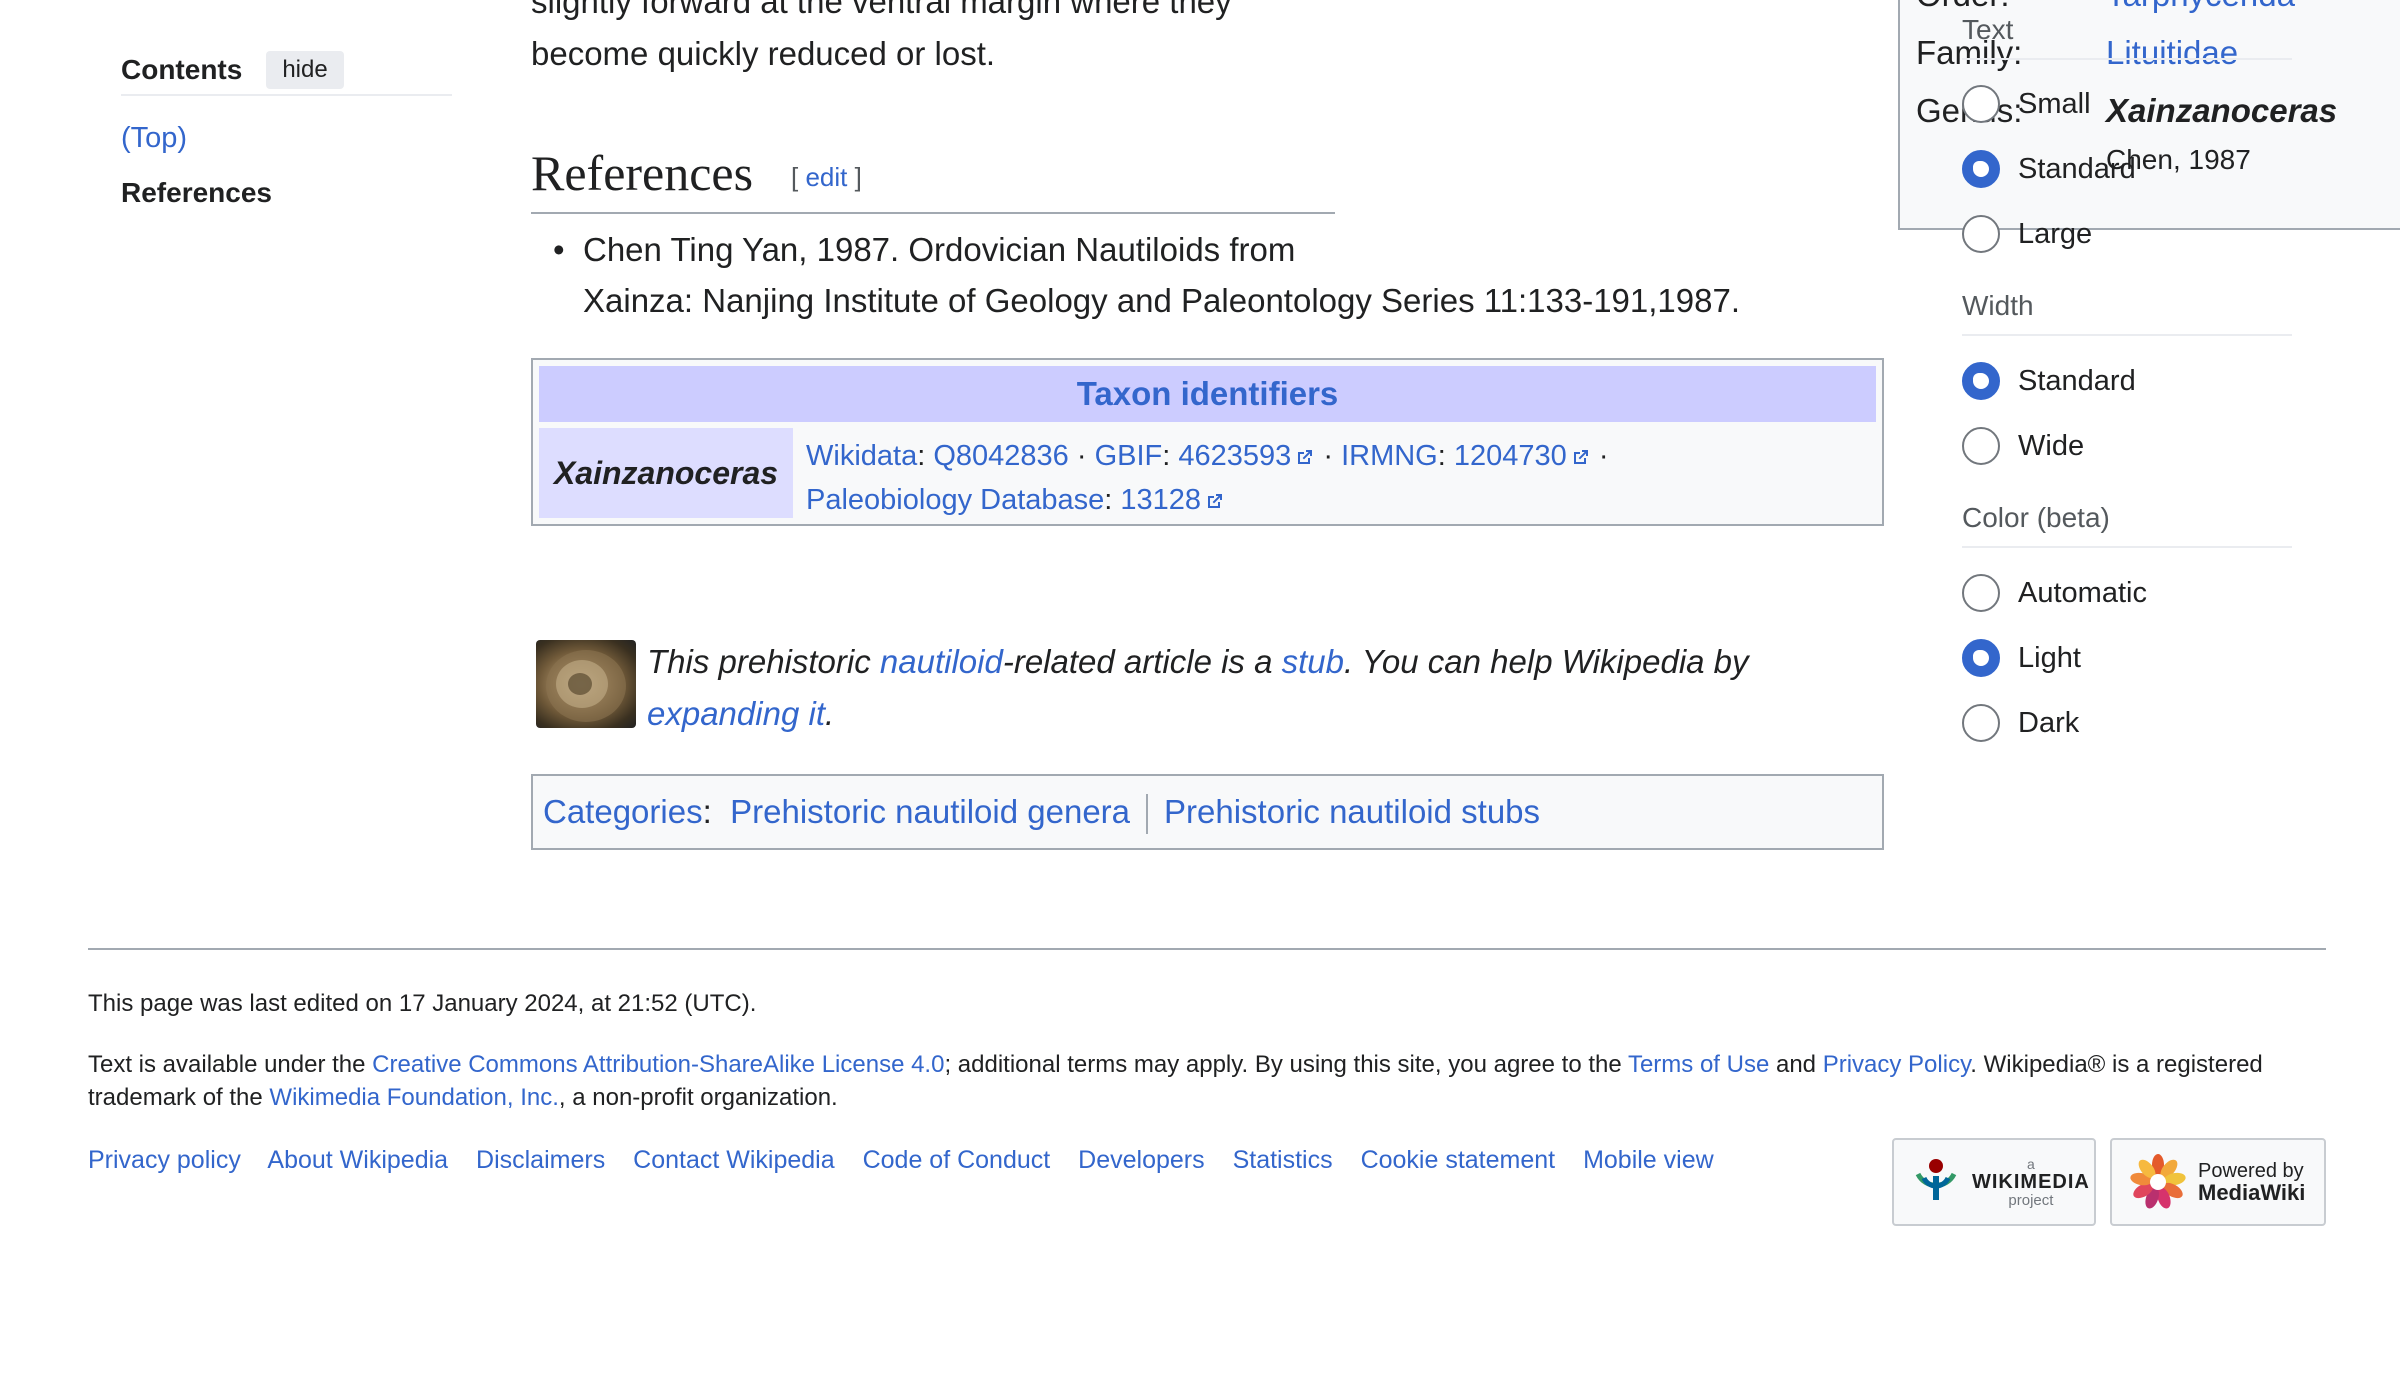 The height and width of the screenshot is (1398, 2400). What do you see at coordinates (2054, 593) in the screenshot?
I see `color-automatic-option: Automatic` at bounding box center [2054, 593].